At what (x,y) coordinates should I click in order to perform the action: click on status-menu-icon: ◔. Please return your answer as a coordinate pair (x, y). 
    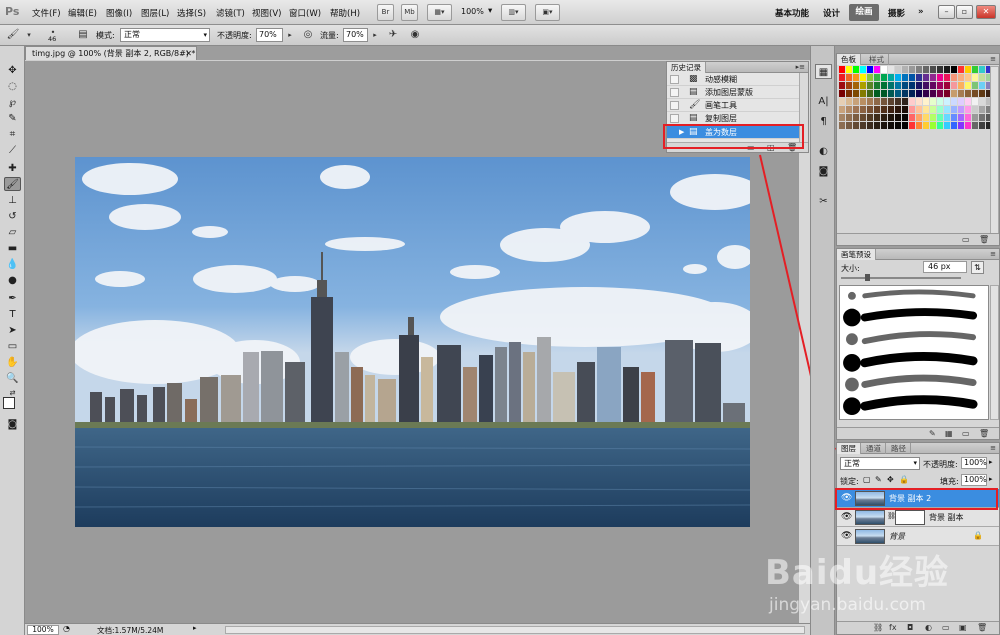
    Looking at the image, I should click on (66, 628).